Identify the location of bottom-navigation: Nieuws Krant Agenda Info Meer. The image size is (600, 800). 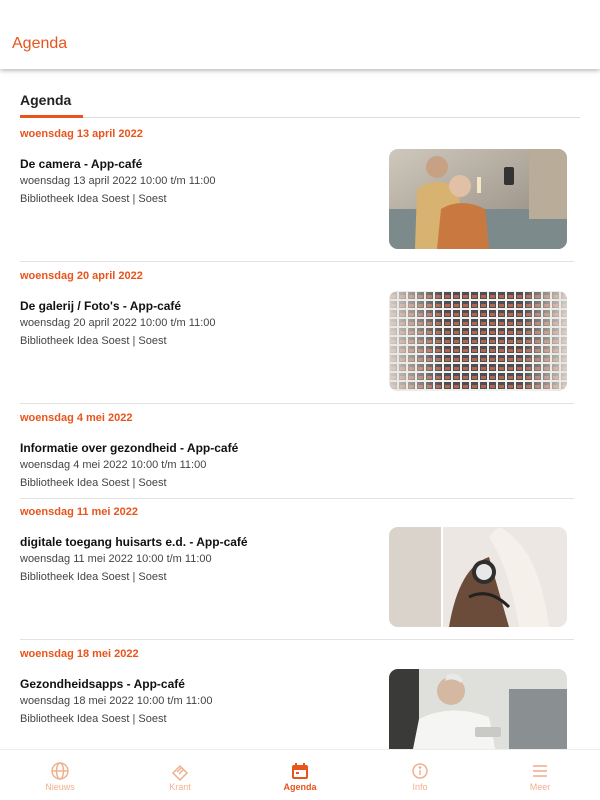
(300, 774).